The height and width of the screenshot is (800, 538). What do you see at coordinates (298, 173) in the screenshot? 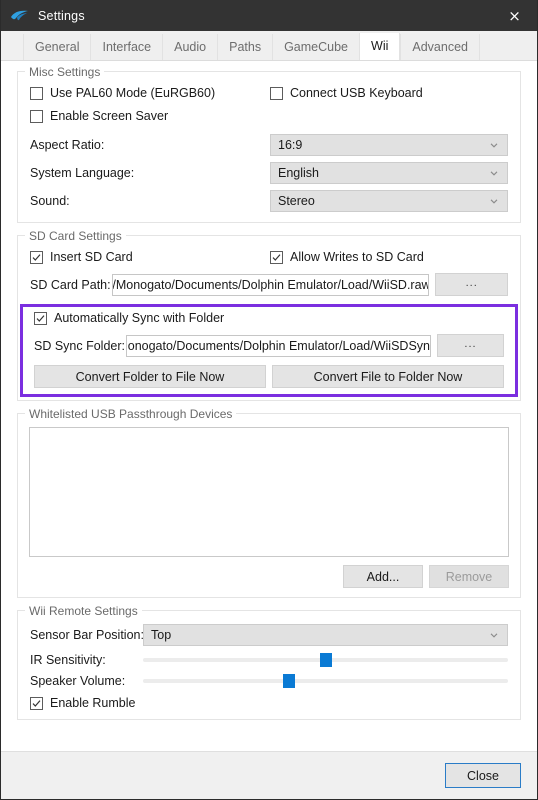
I see `system-language-value: English` at bounding box center [298, 173].